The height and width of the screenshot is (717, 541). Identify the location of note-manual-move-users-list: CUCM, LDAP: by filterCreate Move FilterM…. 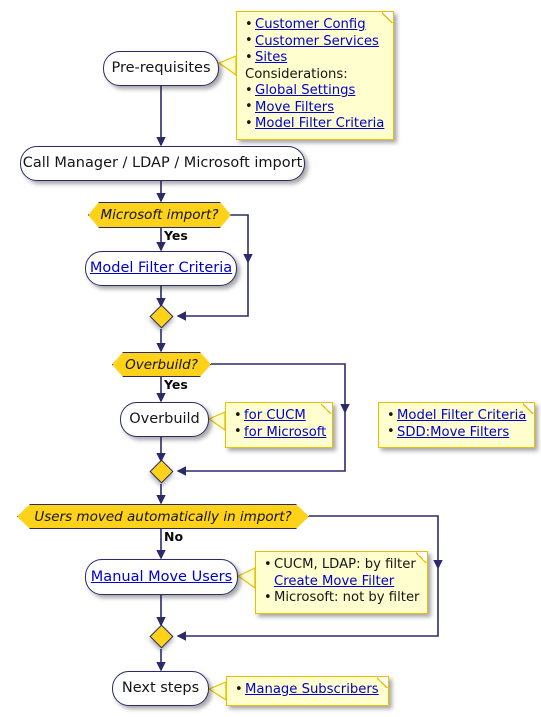
(341, 582).